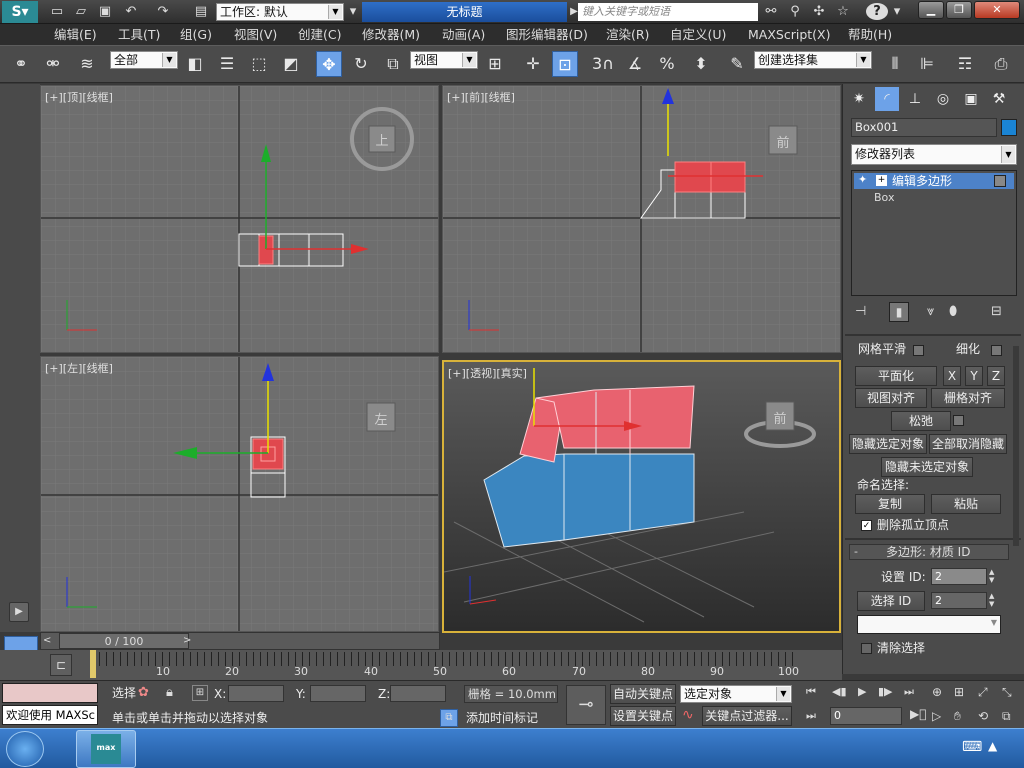  What do you see at coordinates (891, 398) in the screenshot?
I see `view-align-button: 视图对齐` at bounding box center [891, 398].